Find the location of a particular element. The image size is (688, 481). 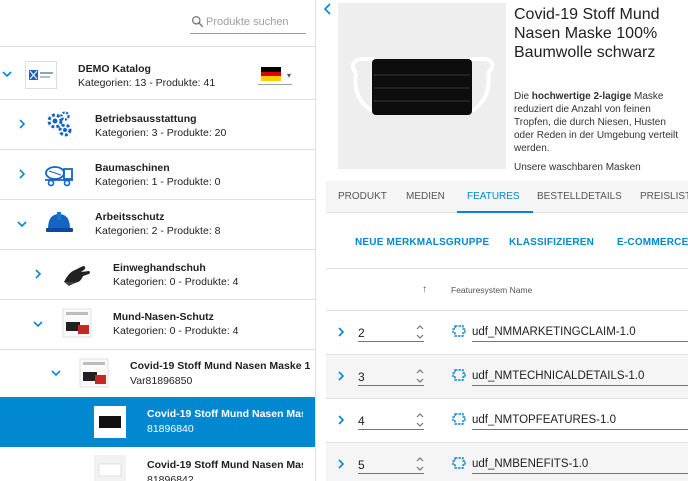

product-search-field: Produkte suchen is located at coordinates (248, 23).